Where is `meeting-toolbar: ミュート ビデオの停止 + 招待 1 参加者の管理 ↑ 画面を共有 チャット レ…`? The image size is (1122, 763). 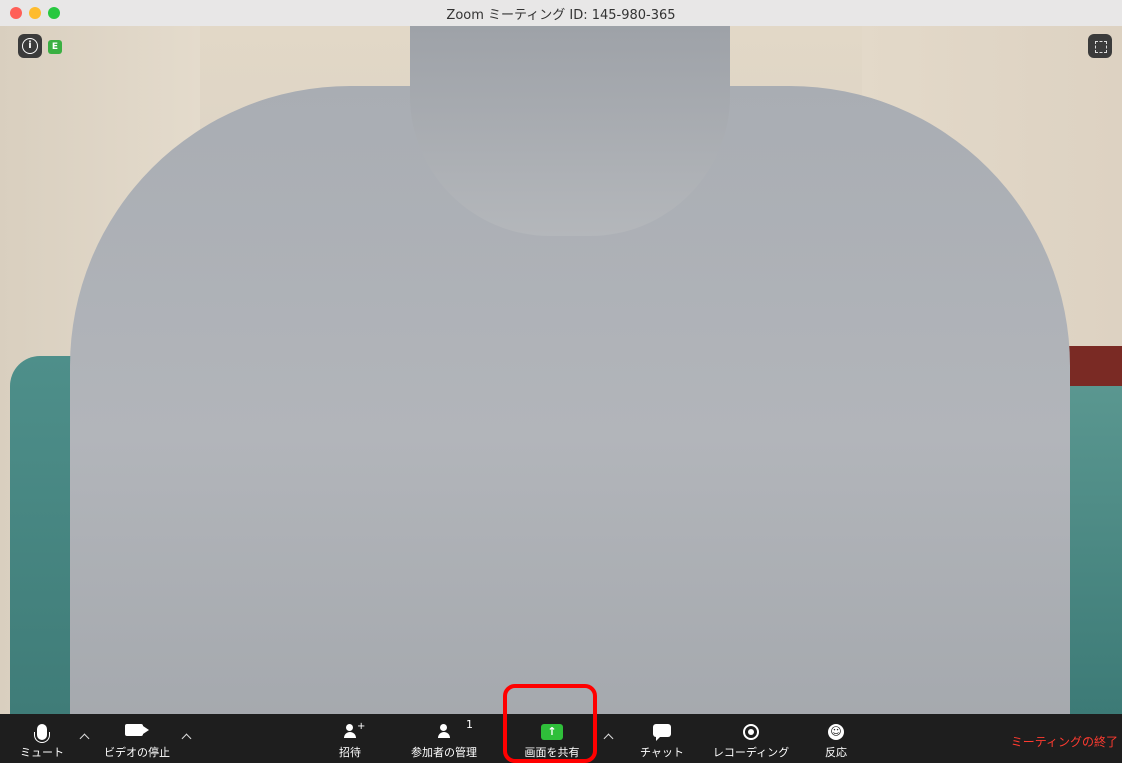
meeting-toolbar: ミュート ビデオの停止 + 招待 1 参加者の管理 ↑ 画面を共有 チャット レ… is located at coordinates (561, 738).